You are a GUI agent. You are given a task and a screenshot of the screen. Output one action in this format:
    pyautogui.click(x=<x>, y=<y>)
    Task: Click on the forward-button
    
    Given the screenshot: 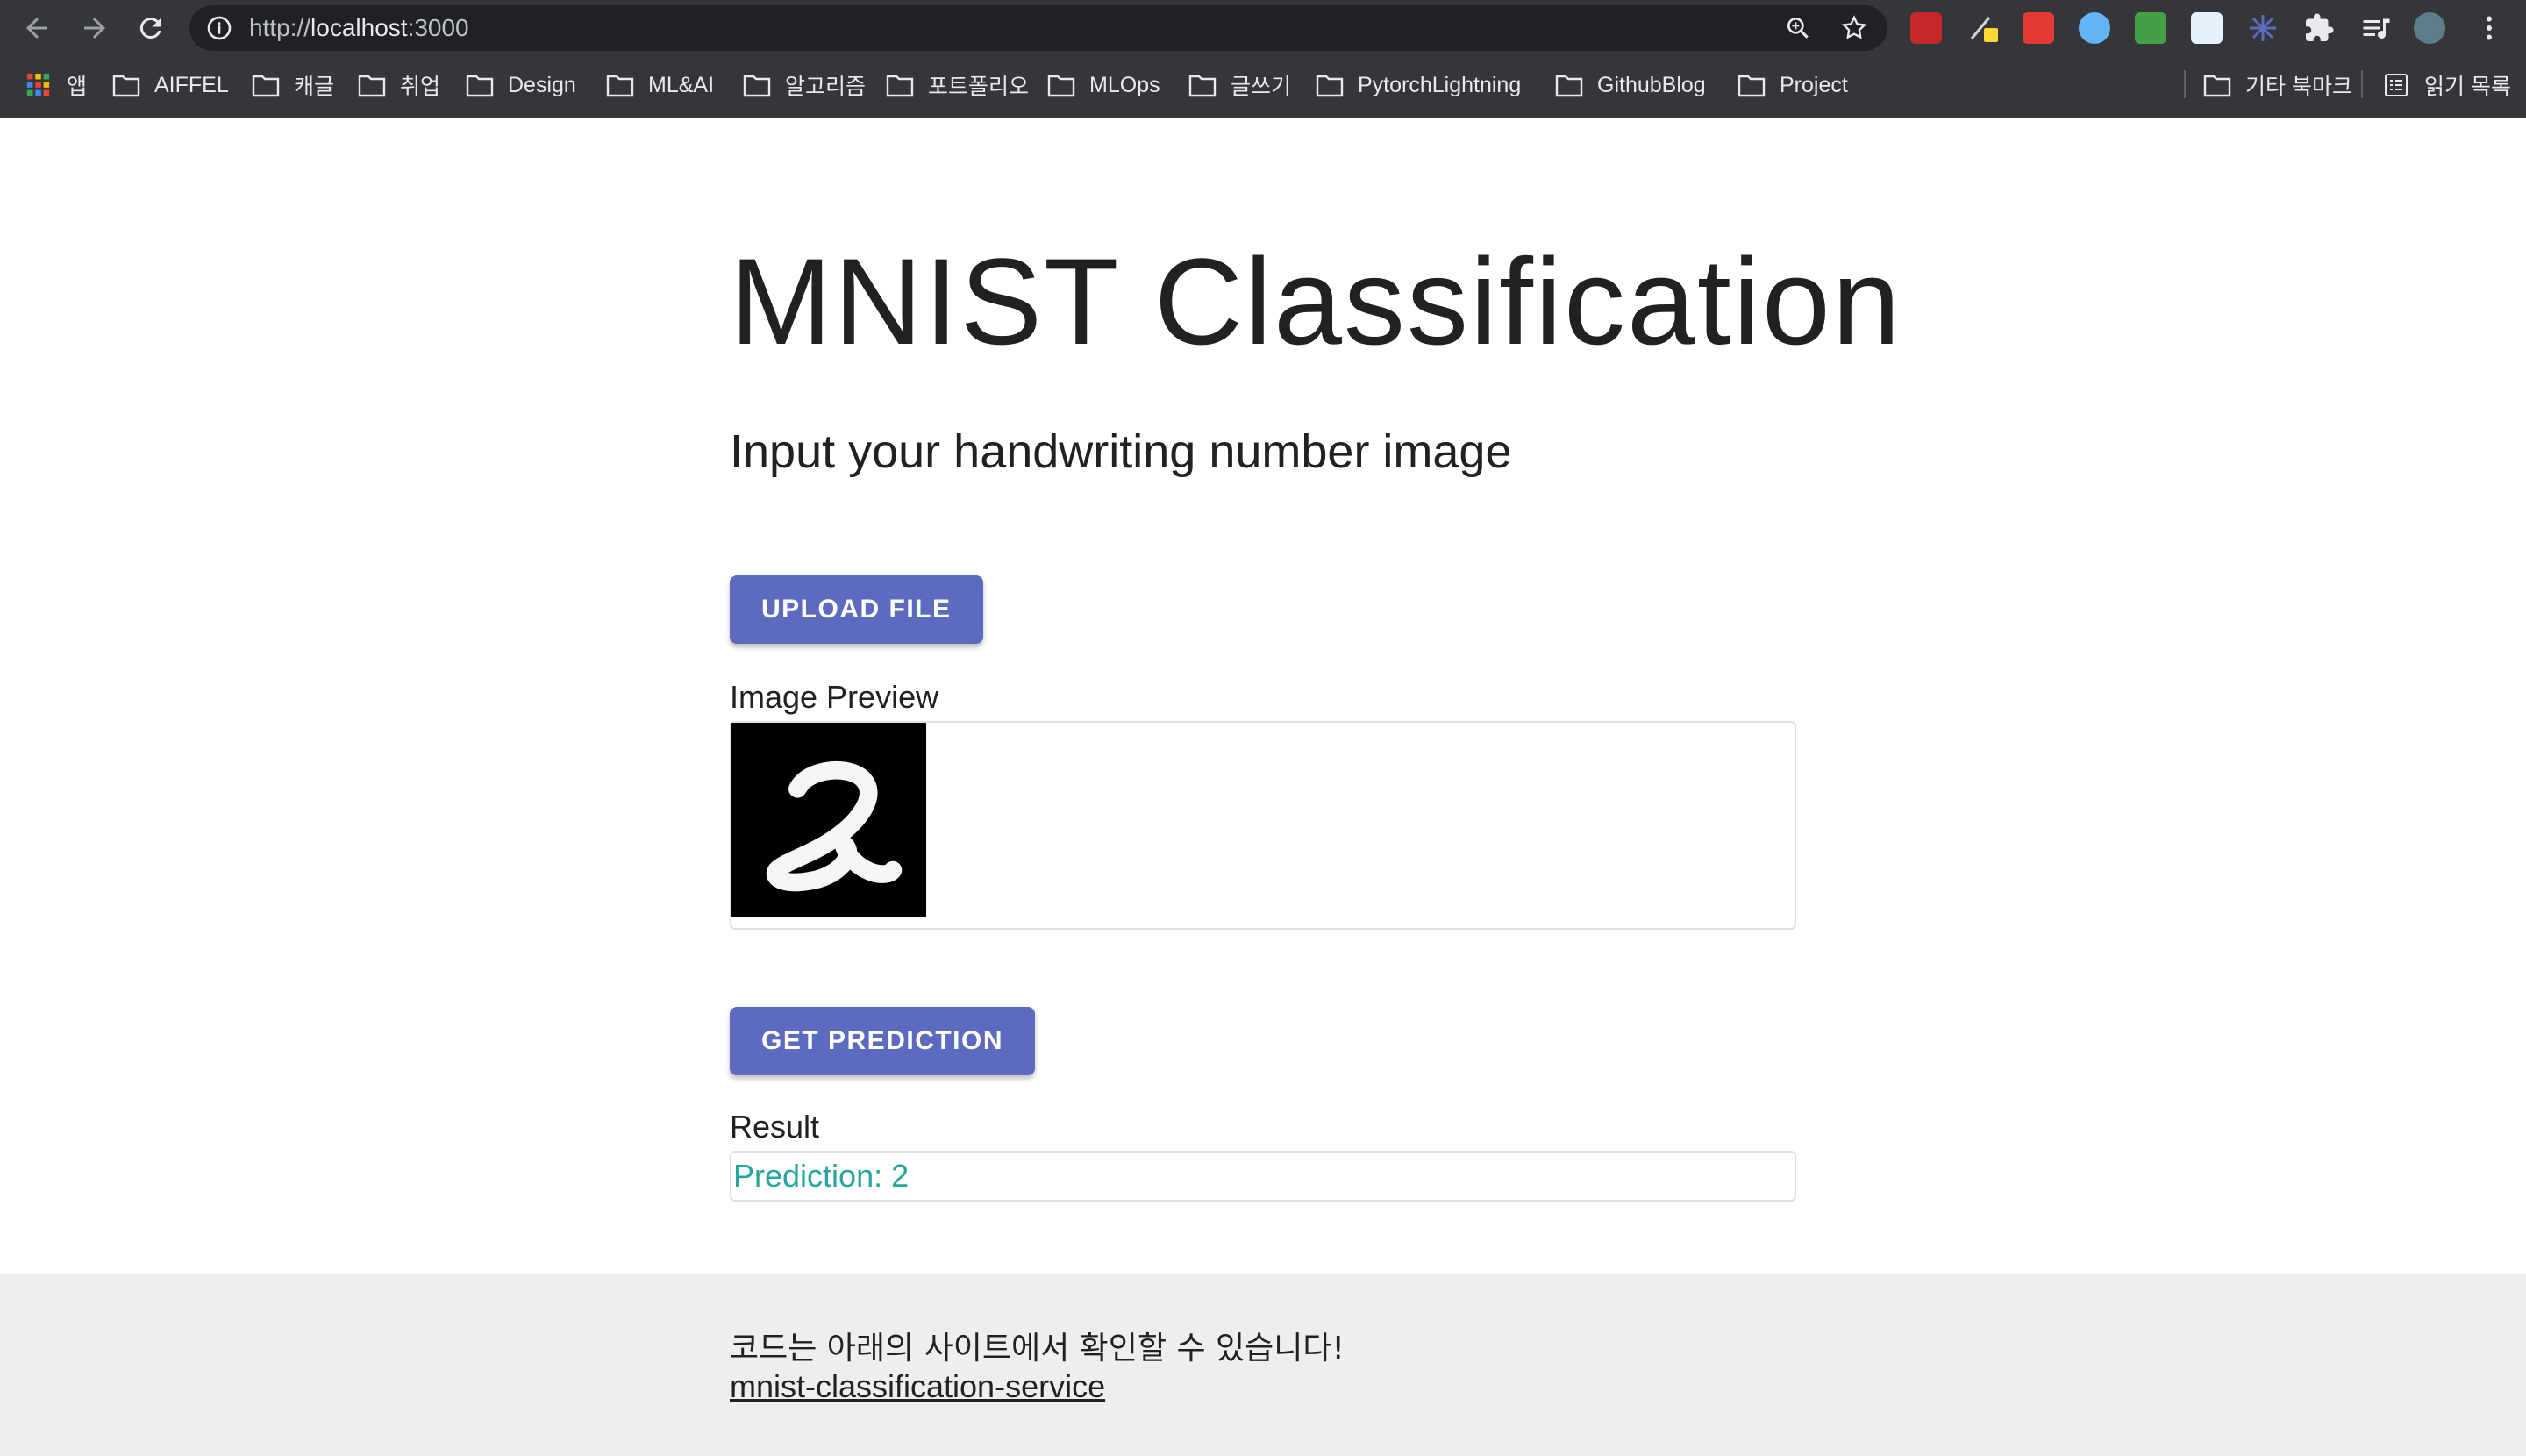 What is the action you would take?
    pyautogui.click(x=94, y=28)
    